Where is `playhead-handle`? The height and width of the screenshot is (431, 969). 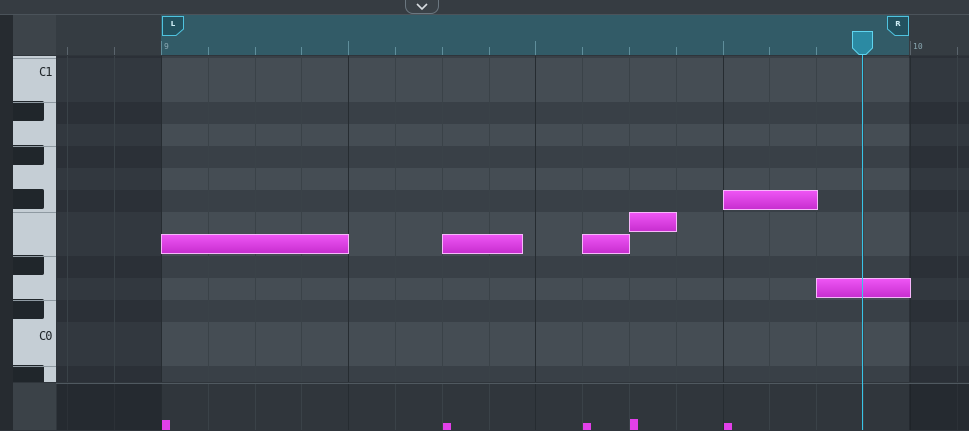 playhead-handle is located at coordinates (862, 43).